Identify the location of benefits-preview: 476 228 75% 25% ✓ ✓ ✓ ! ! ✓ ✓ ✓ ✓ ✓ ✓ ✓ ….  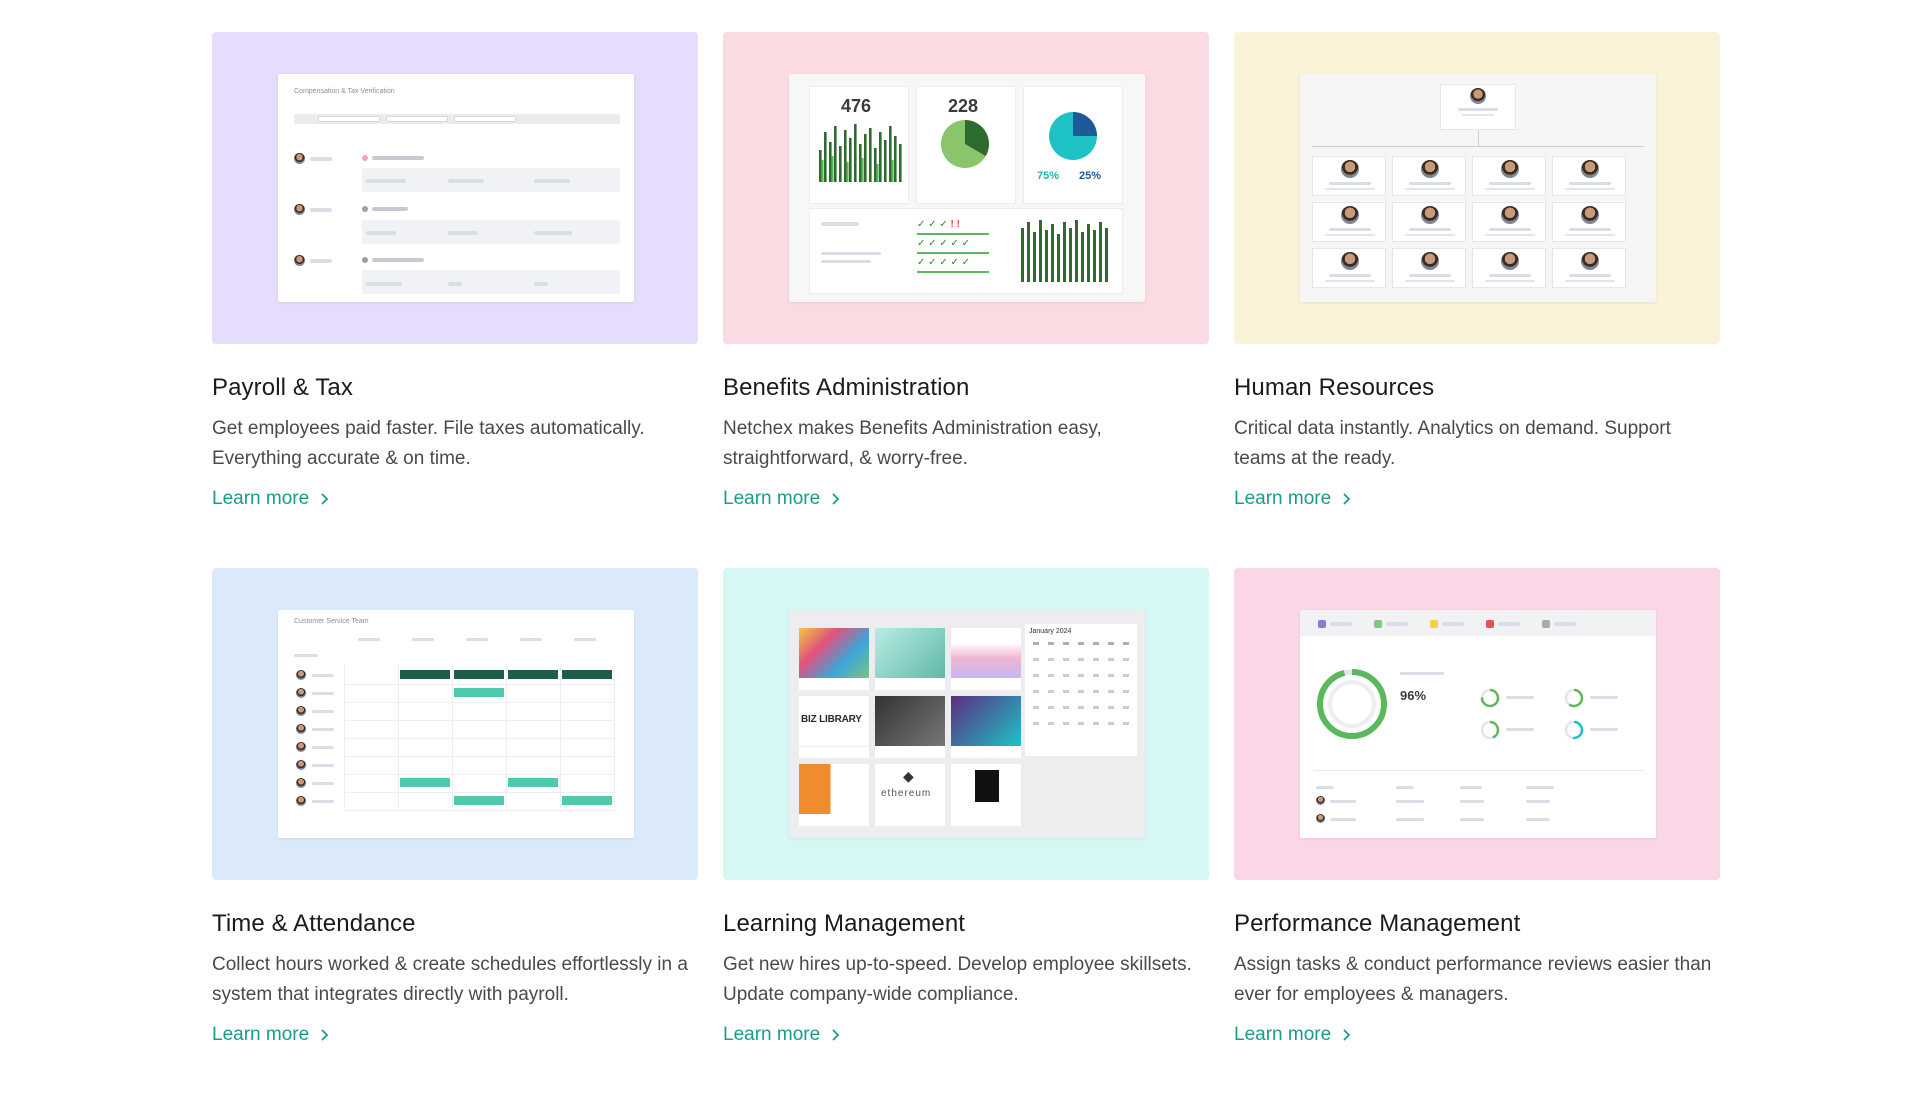
(967, 188).